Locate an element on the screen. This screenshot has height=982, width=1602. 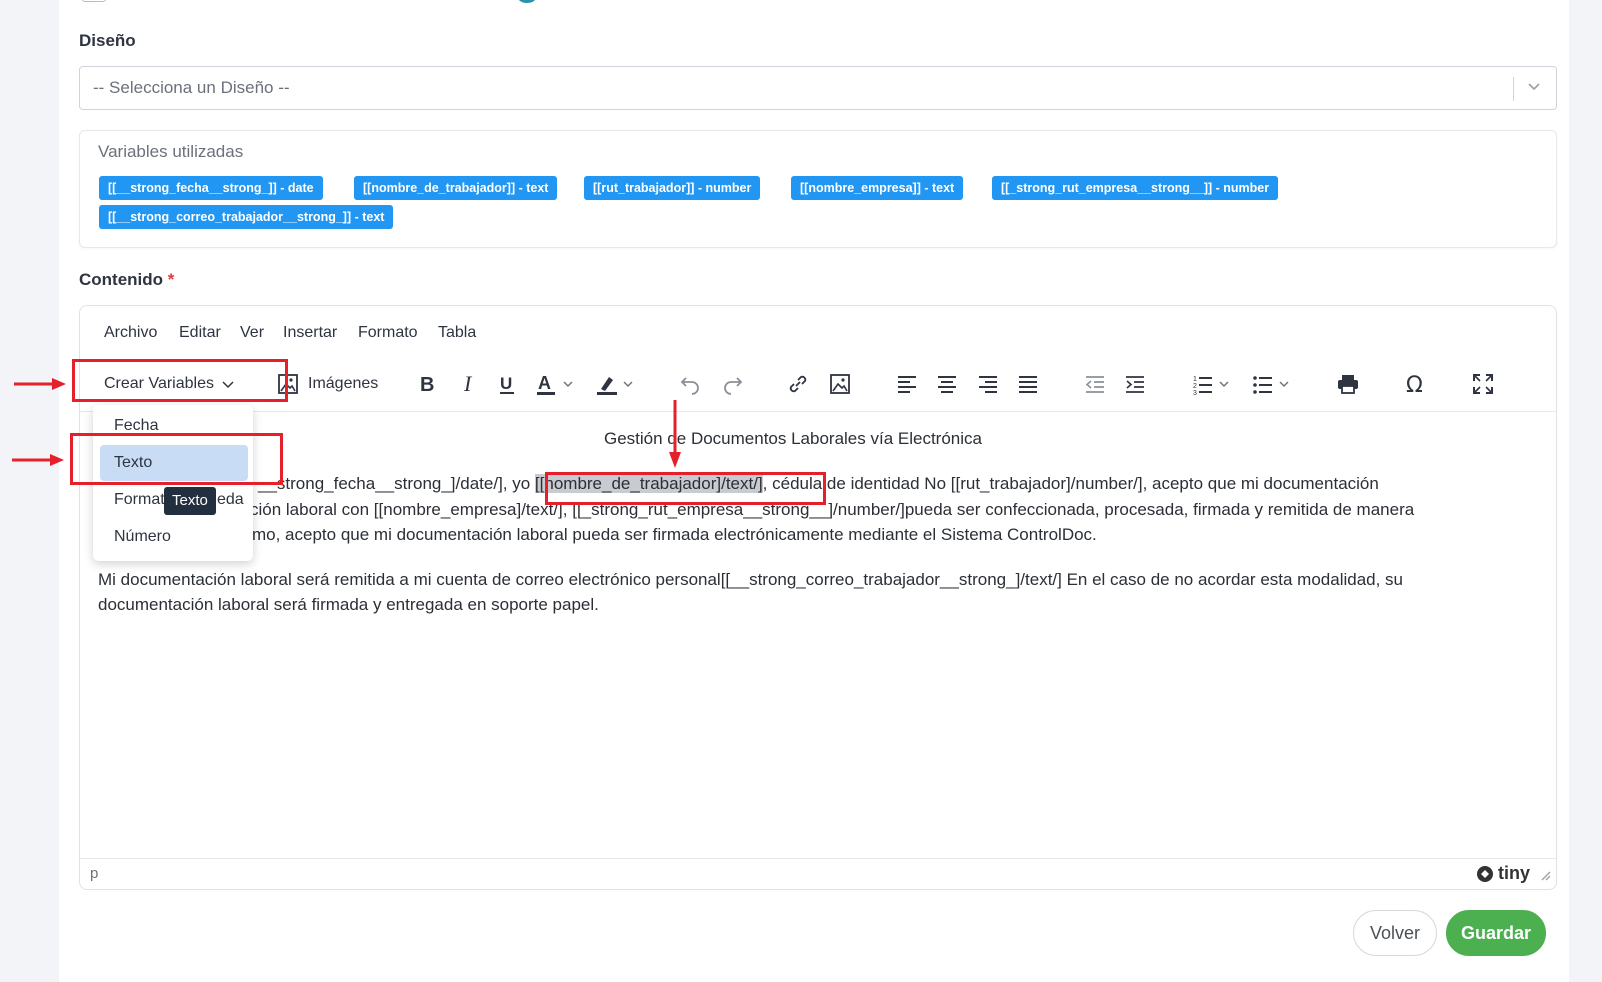
svg-text: A is located at coordinates (544, 383).